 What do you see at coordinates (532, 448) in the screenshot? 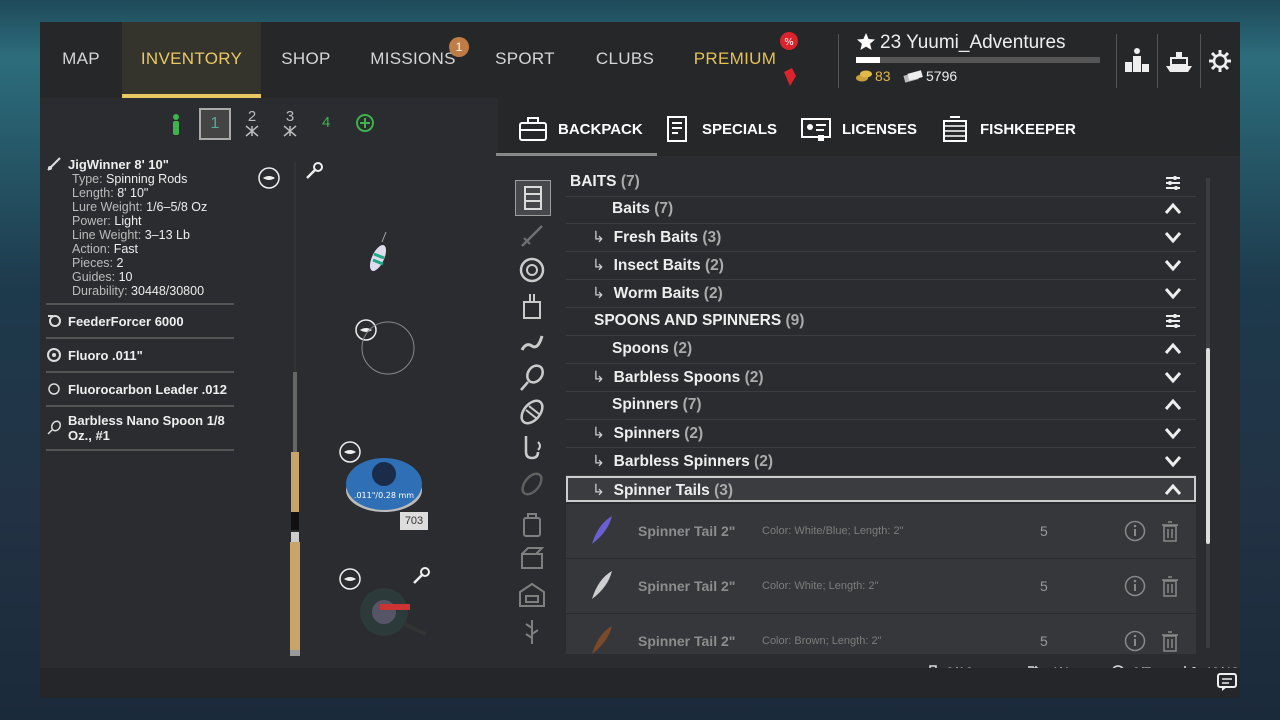
I see `category-hooks-icon` at bounding box center [532, 448].